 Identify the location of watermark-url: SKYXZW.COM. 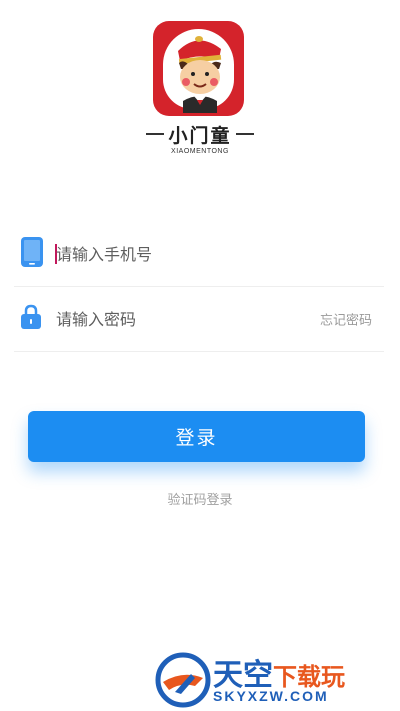
(271, 696).